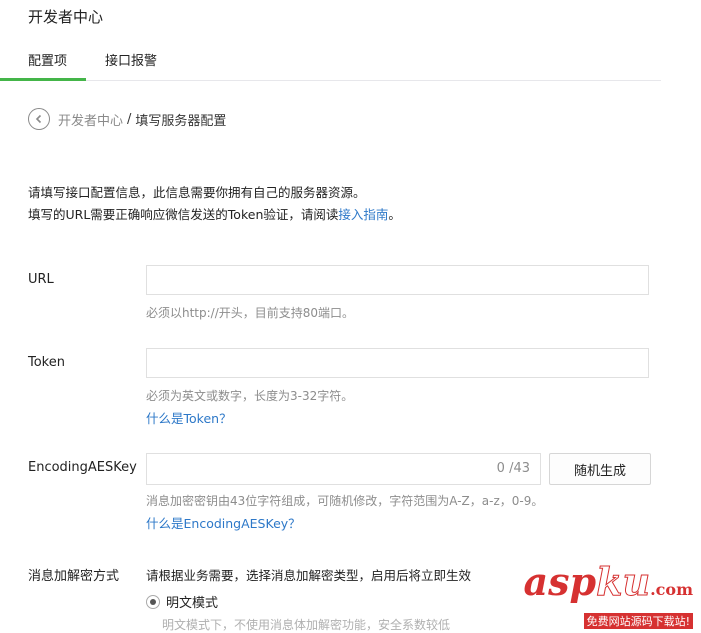  I want to click on encryption-mode-label: 消息加解密方式, so click(74, 576).